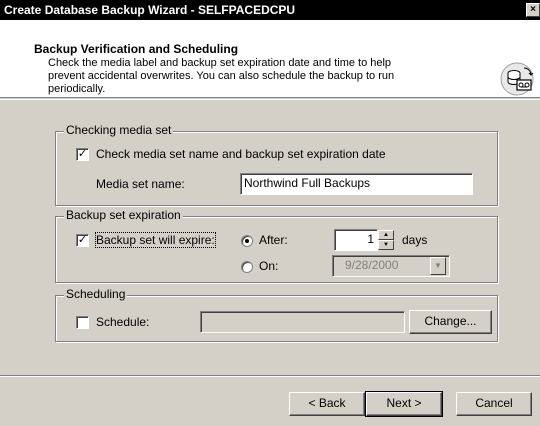 The height and width of the screenshot is (426, 540). Describe the element at coordinates (404, 404) in the screenshot. I see `next-button: Next >` at that location.